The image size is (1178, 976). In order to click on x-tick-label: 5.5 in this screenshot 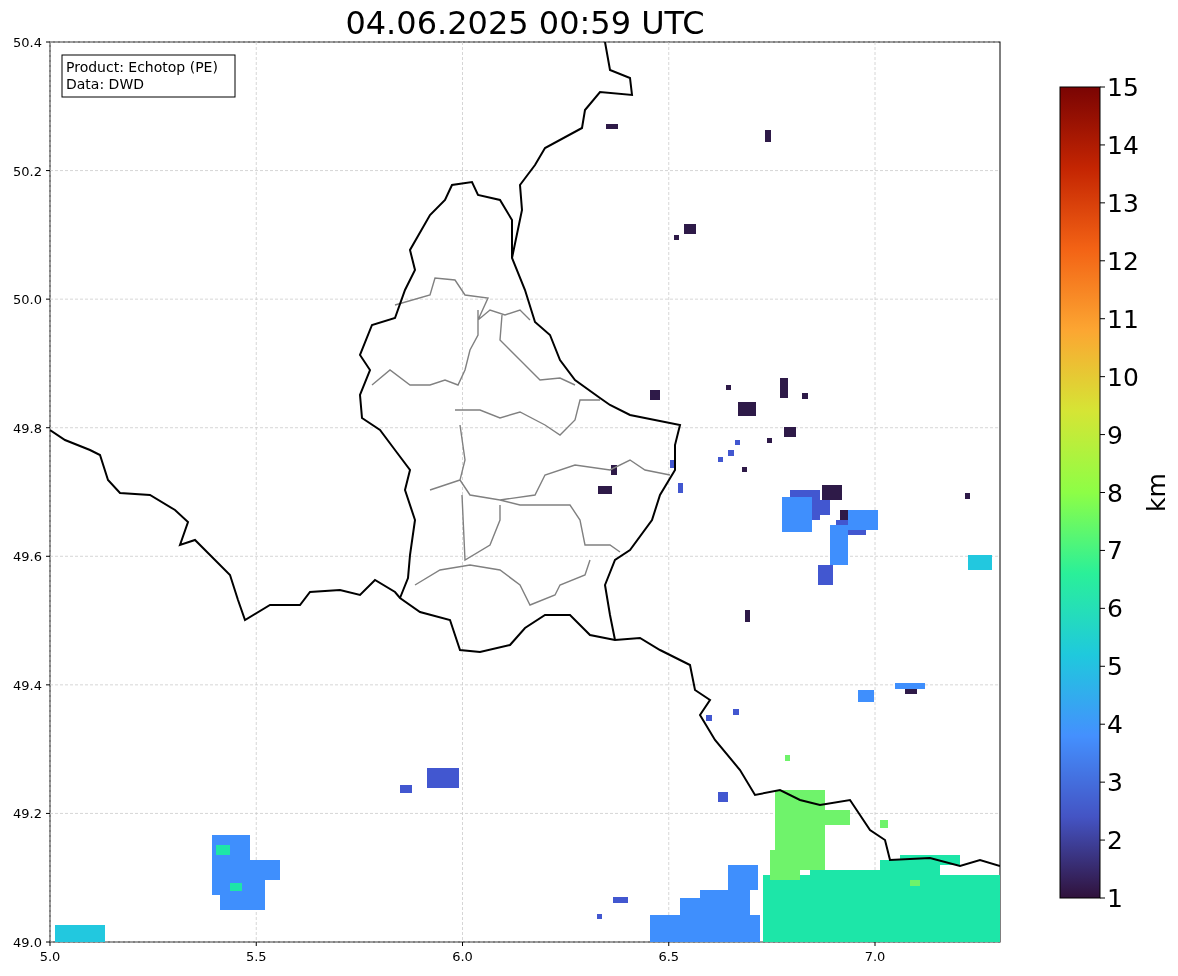, I will do `click(256, 956)`.